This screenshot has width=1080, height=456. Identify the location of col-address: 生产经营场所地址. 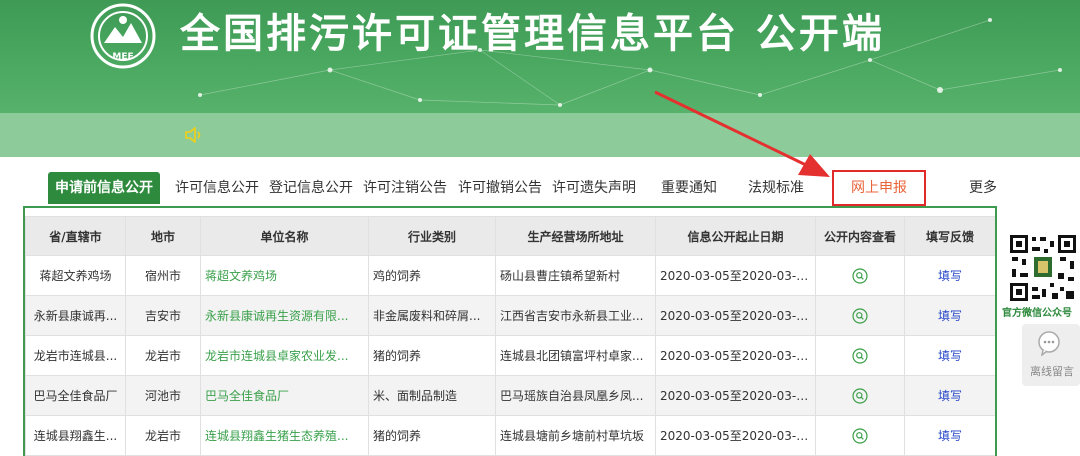
(575, 236).